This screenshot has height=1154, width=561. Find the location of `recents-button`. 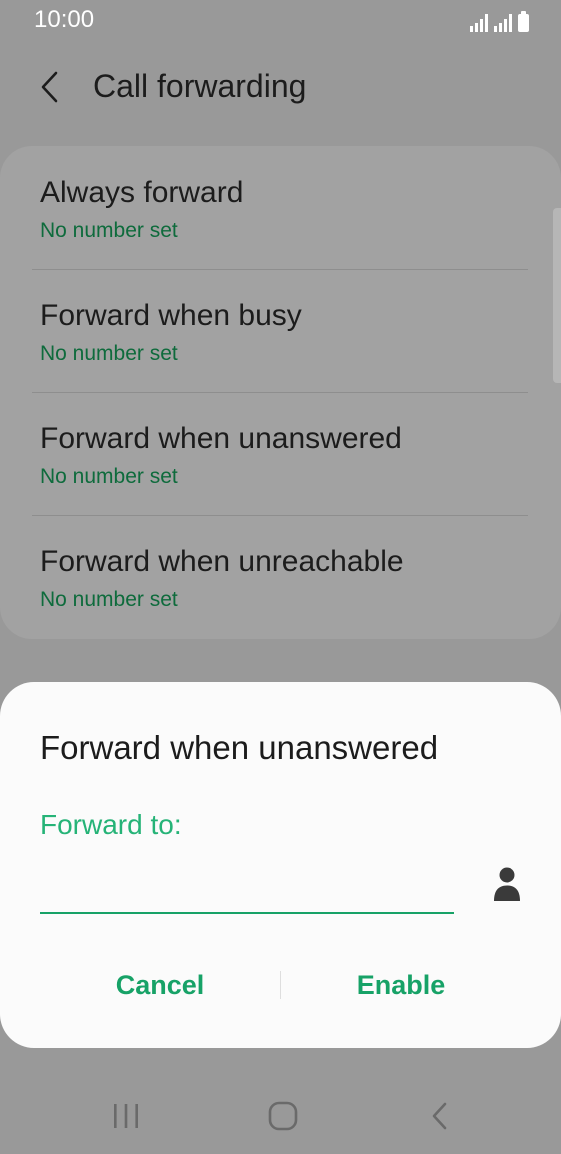

recents-button is located at coordinates (126, 1116).